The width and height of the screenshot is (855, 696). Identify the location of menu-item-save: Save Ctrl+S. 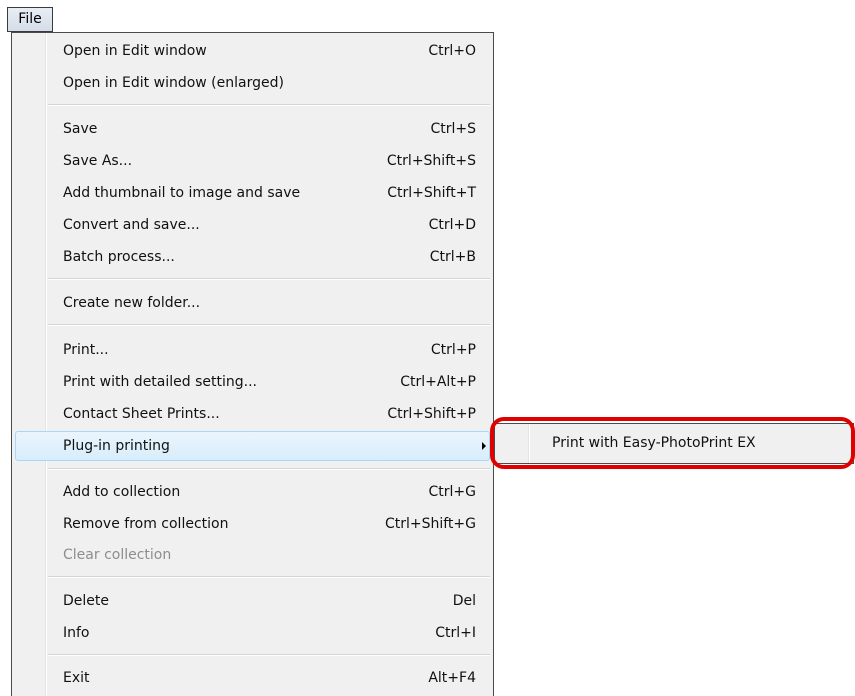
(252, 129).